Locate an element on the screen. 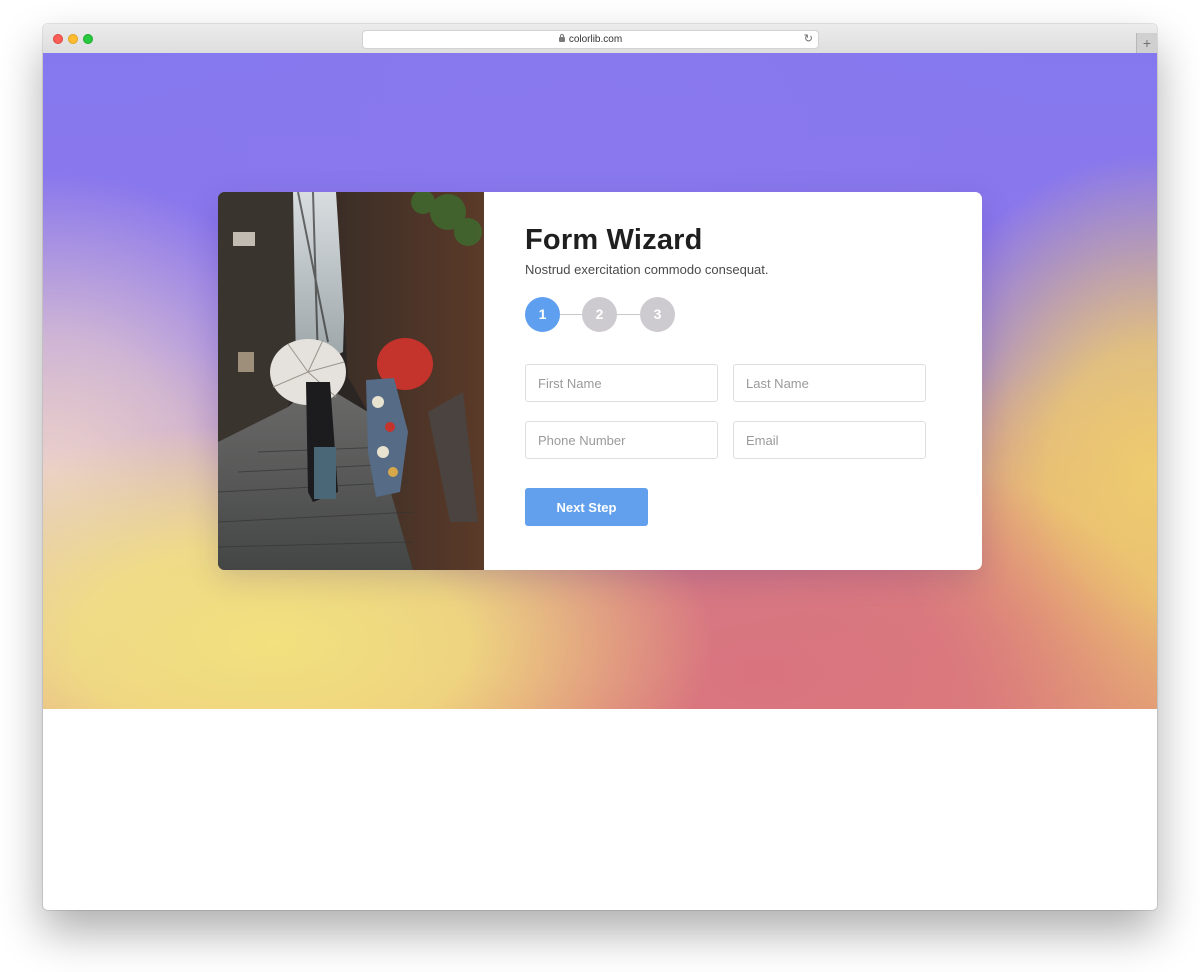 This screenshot has height=972, width=1200. step-indicator: 1 2 3 is located at coordinates (600, 315).